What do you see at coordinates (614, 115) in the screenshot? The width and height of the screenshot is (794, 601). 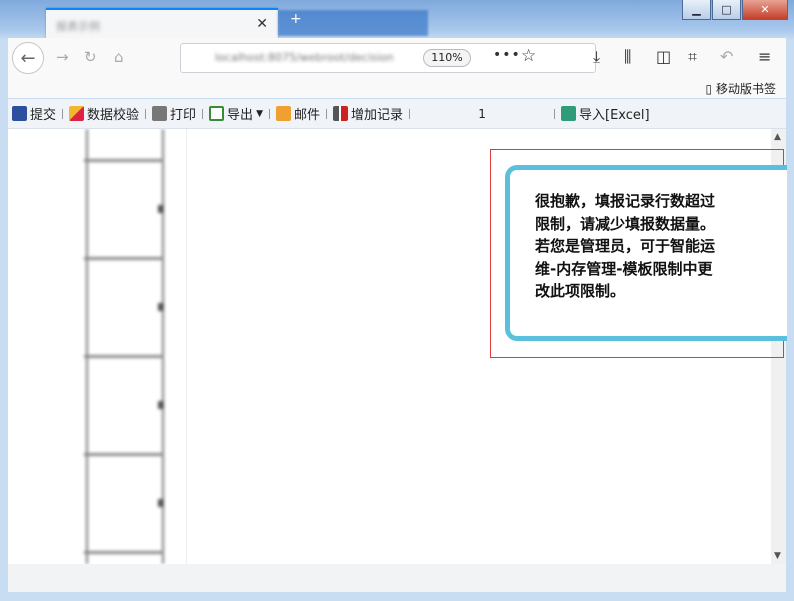 I see `import-excel-label: 导入[Excel]` at bounding box center [614, 115].